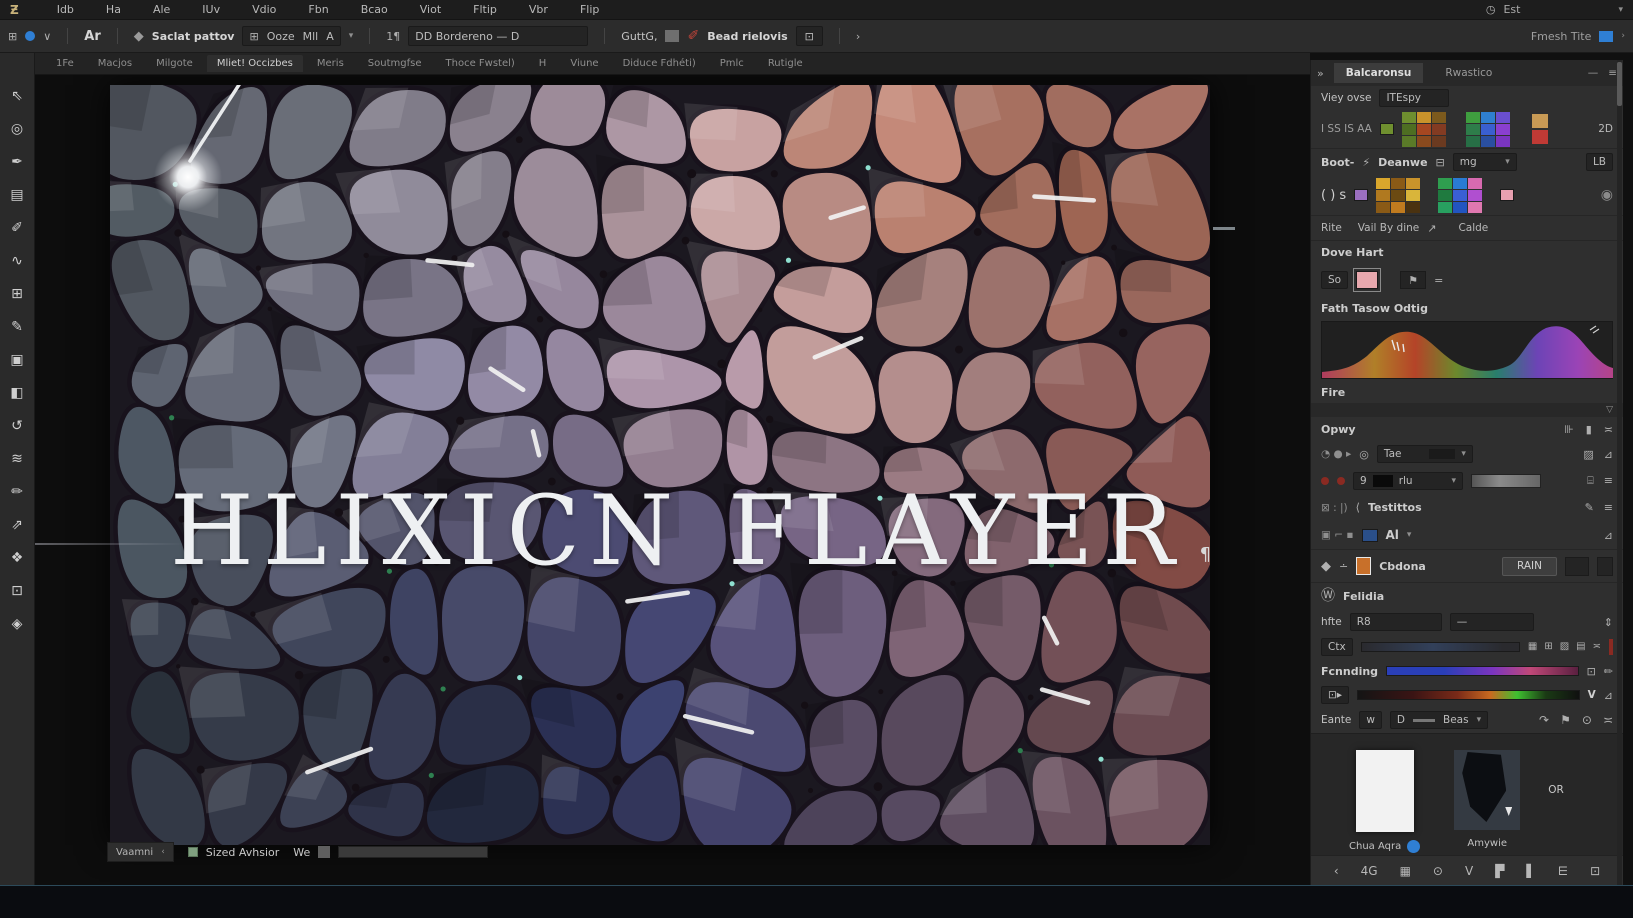  What do you see at coordinates (17, 128) in the screenshot?
I see `tool-button: ◎` at bounding box center [17, 128].